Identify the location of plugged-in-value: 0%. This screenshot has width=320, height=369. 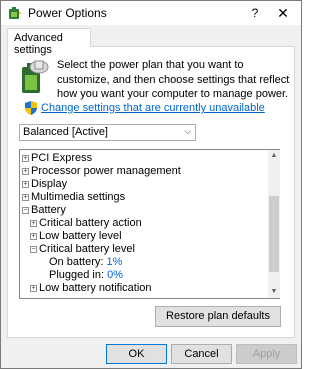
(115, 275).